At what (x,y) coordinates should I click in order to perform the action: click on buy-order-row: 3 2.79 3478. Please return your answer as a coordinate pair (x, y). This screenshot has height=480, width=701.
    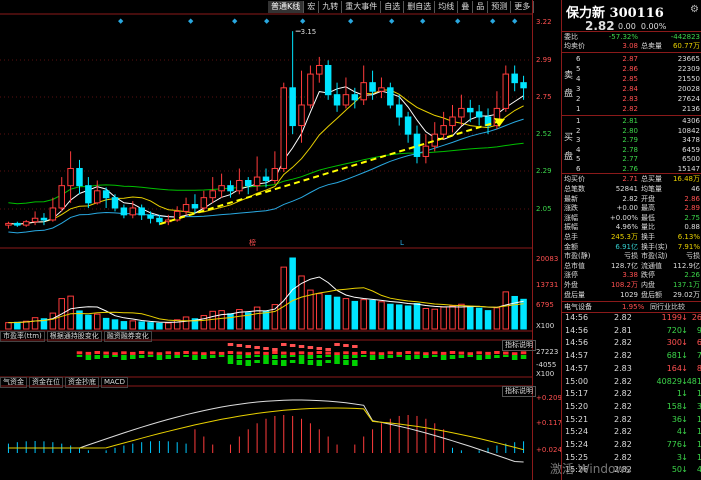
    Looking at the image, I should click on (631, 140).